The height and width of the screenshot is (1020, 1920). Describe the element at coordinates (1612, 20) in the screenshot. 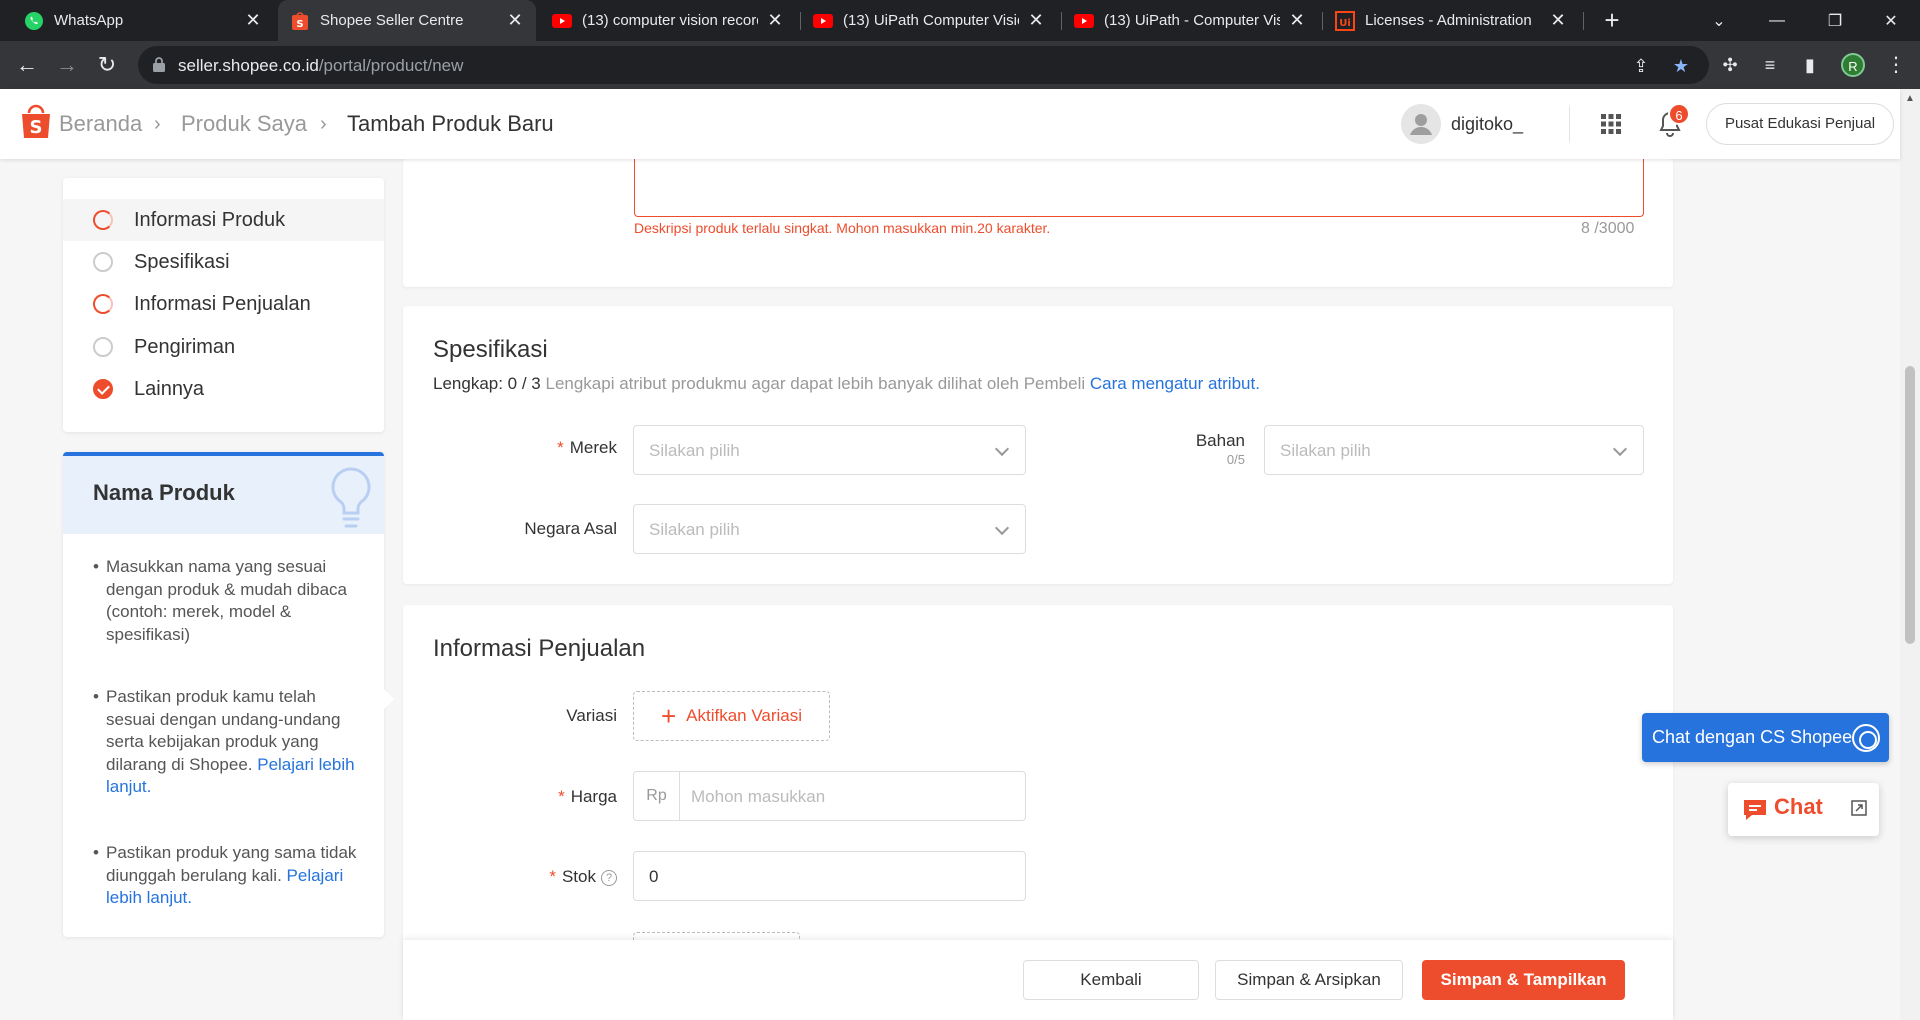

I see `new-tab-icon: +` at that location.